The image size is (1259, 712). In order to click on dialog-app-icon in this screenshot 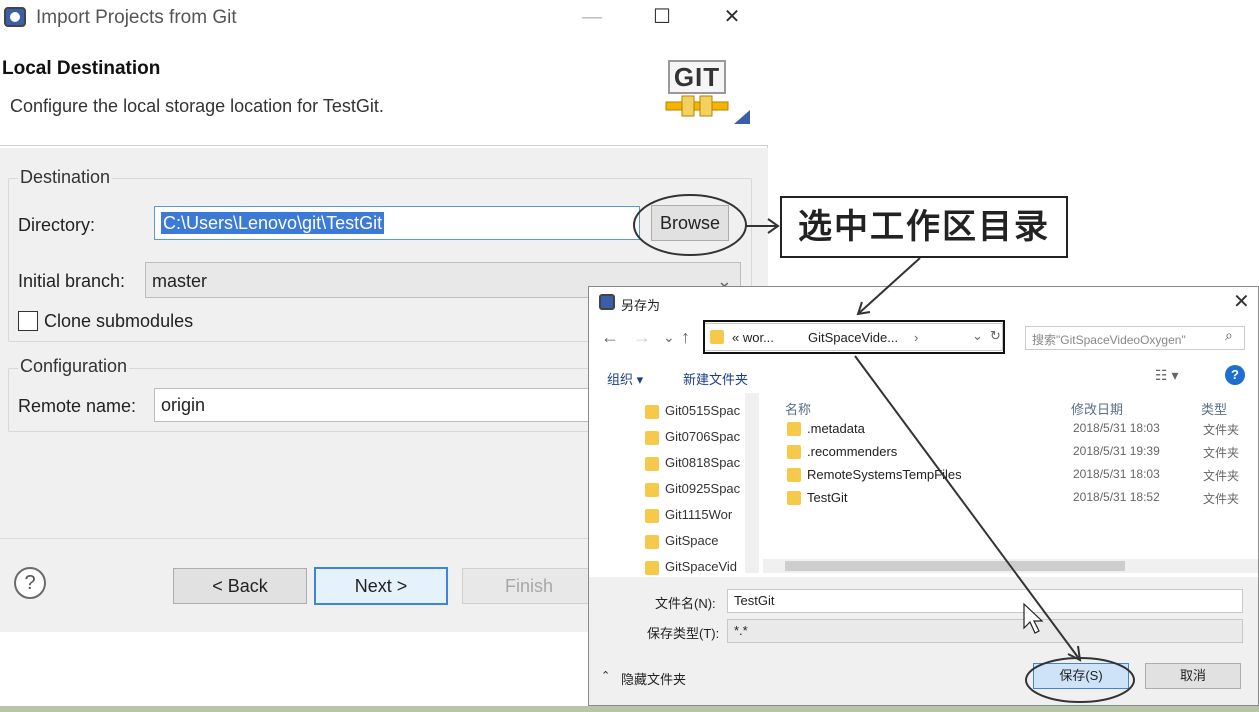, I will do `click(607, 302)`.